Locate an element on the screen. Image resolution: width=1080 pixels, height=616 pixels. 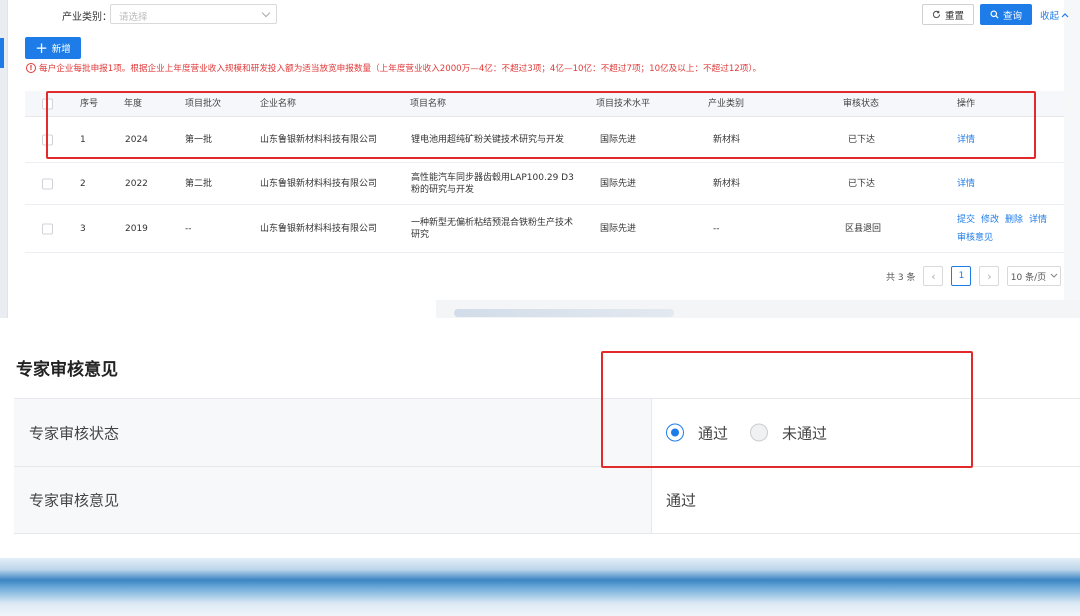
category-select: 请选择 is located at coordinates (193, 14).